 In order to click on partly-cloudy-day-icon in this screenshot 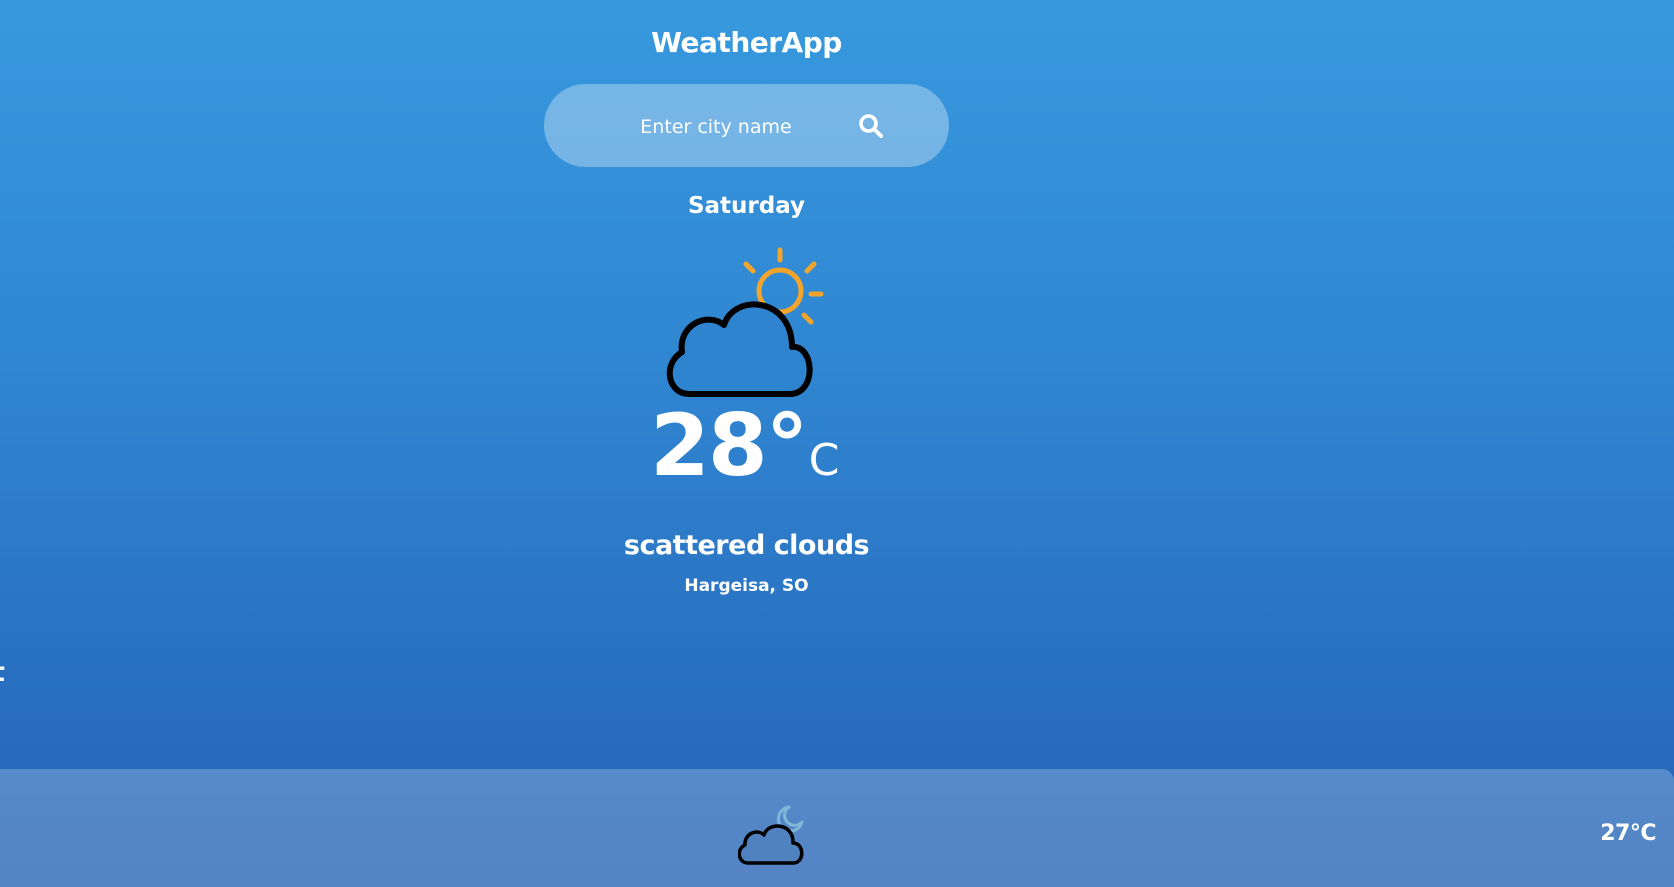, I will do `click(745, 322)`.